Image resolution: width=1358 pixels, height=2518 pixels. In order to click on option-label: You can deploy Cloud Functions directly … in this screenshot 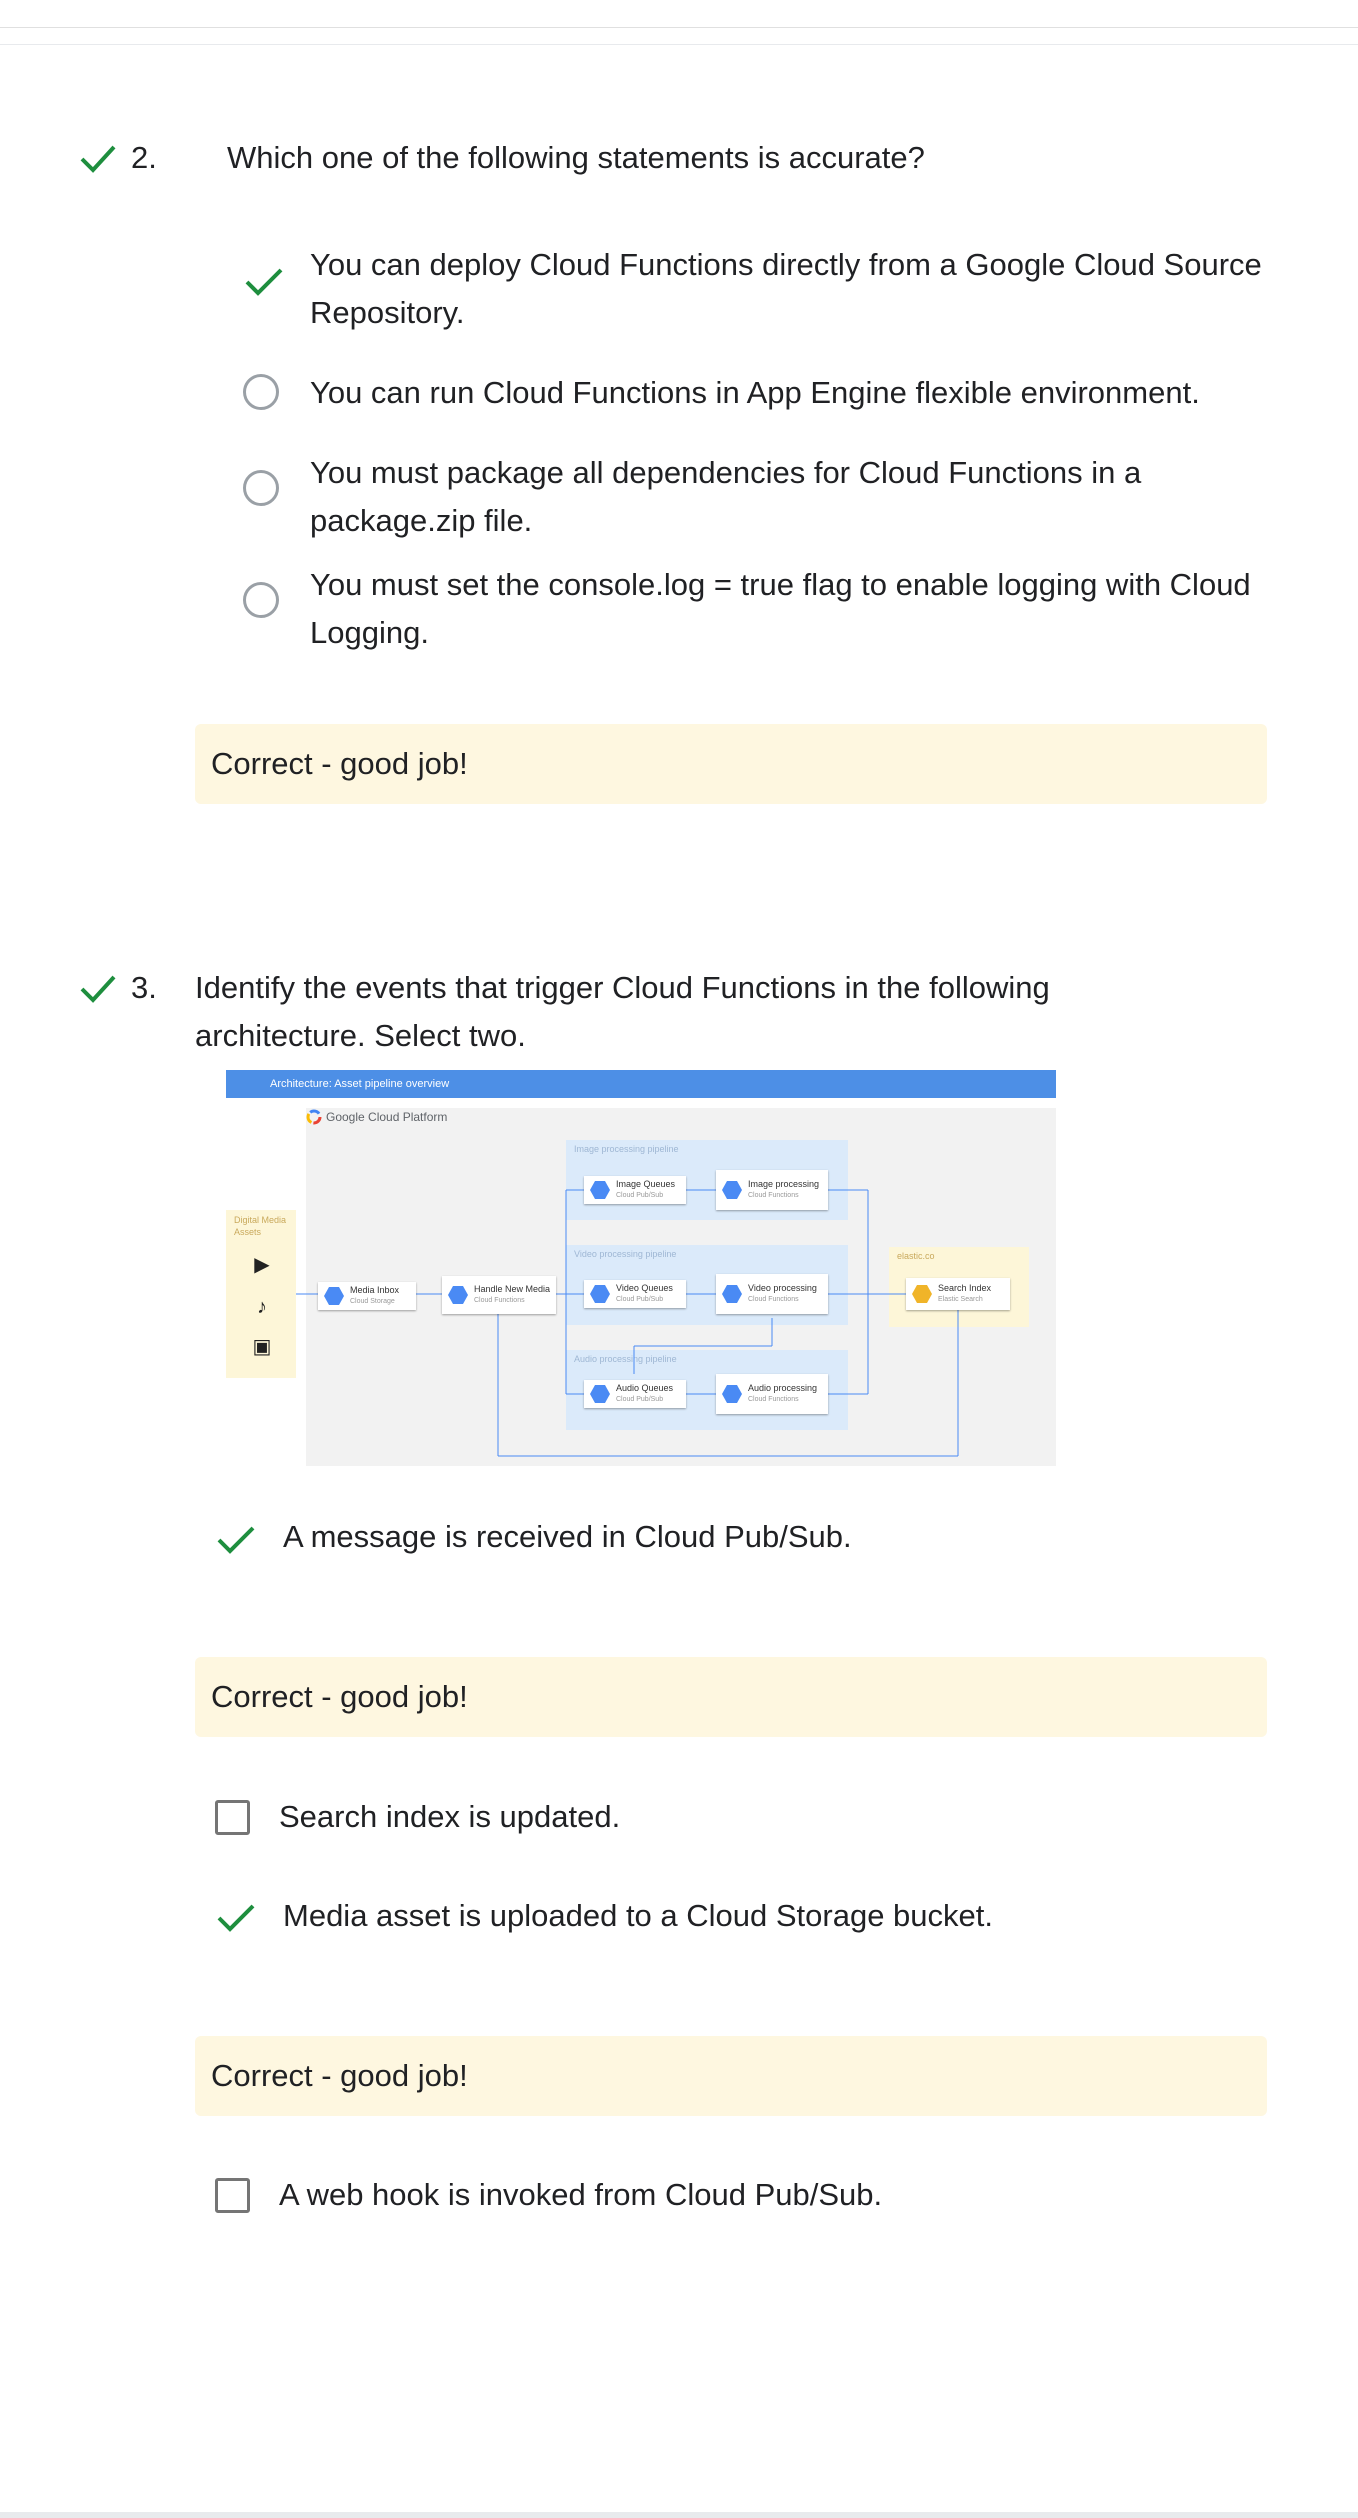, I will do `click(790, 289)`.